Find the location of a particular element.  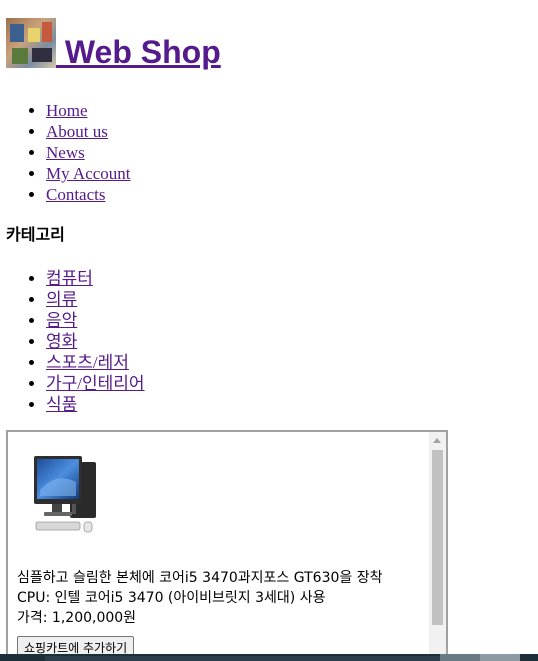

category-item: 가구/인테리어 is located at coordinates (95, 383).